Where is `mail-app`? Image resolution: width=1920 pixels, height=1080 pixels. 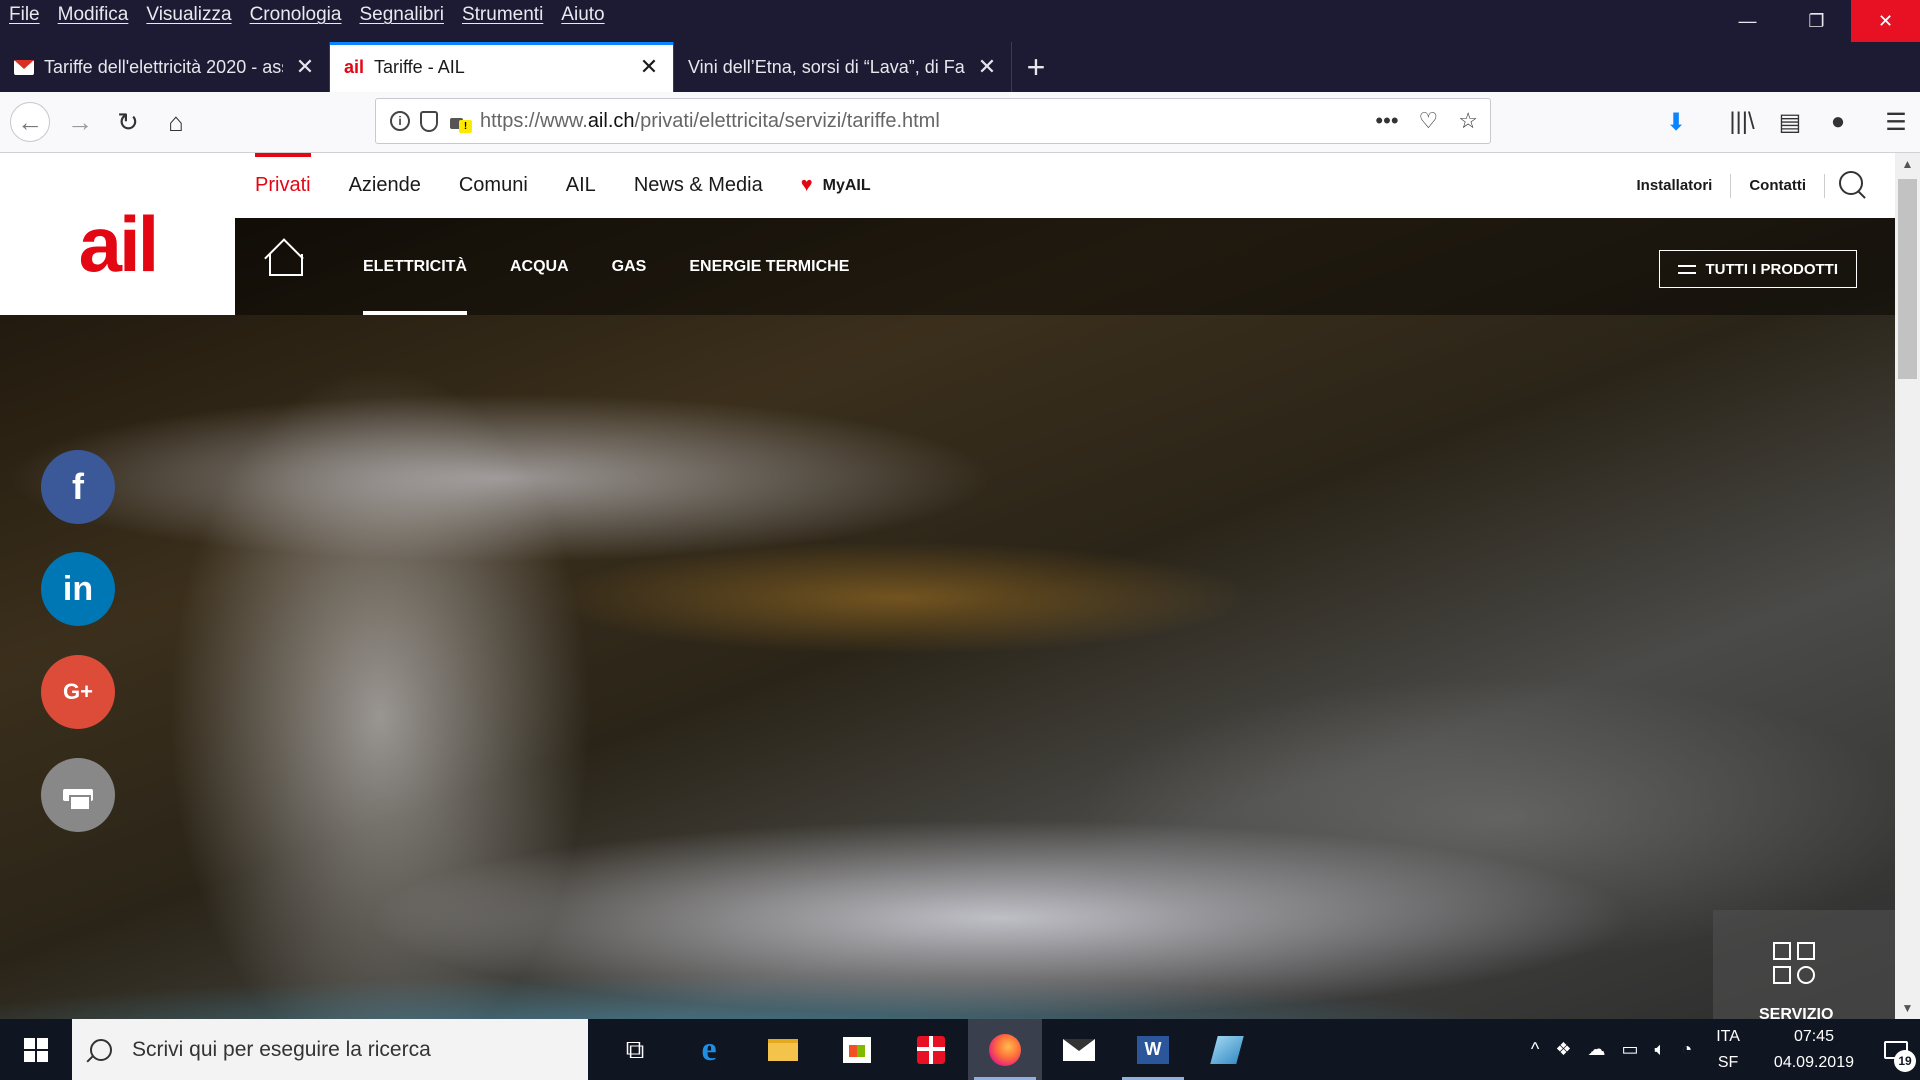
mail-app is located at coordinates (1079, 1049).